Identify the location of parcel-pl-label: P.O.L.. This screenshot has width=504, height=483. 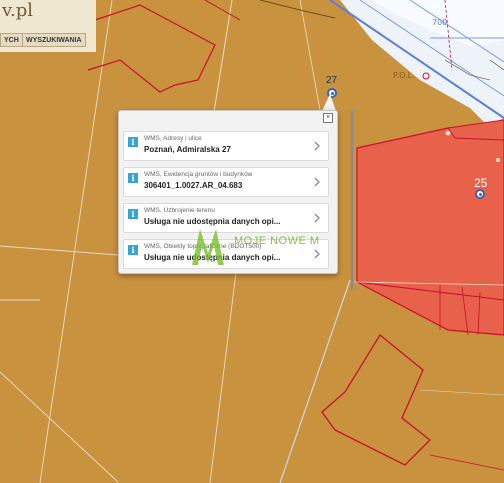
(404, 75).